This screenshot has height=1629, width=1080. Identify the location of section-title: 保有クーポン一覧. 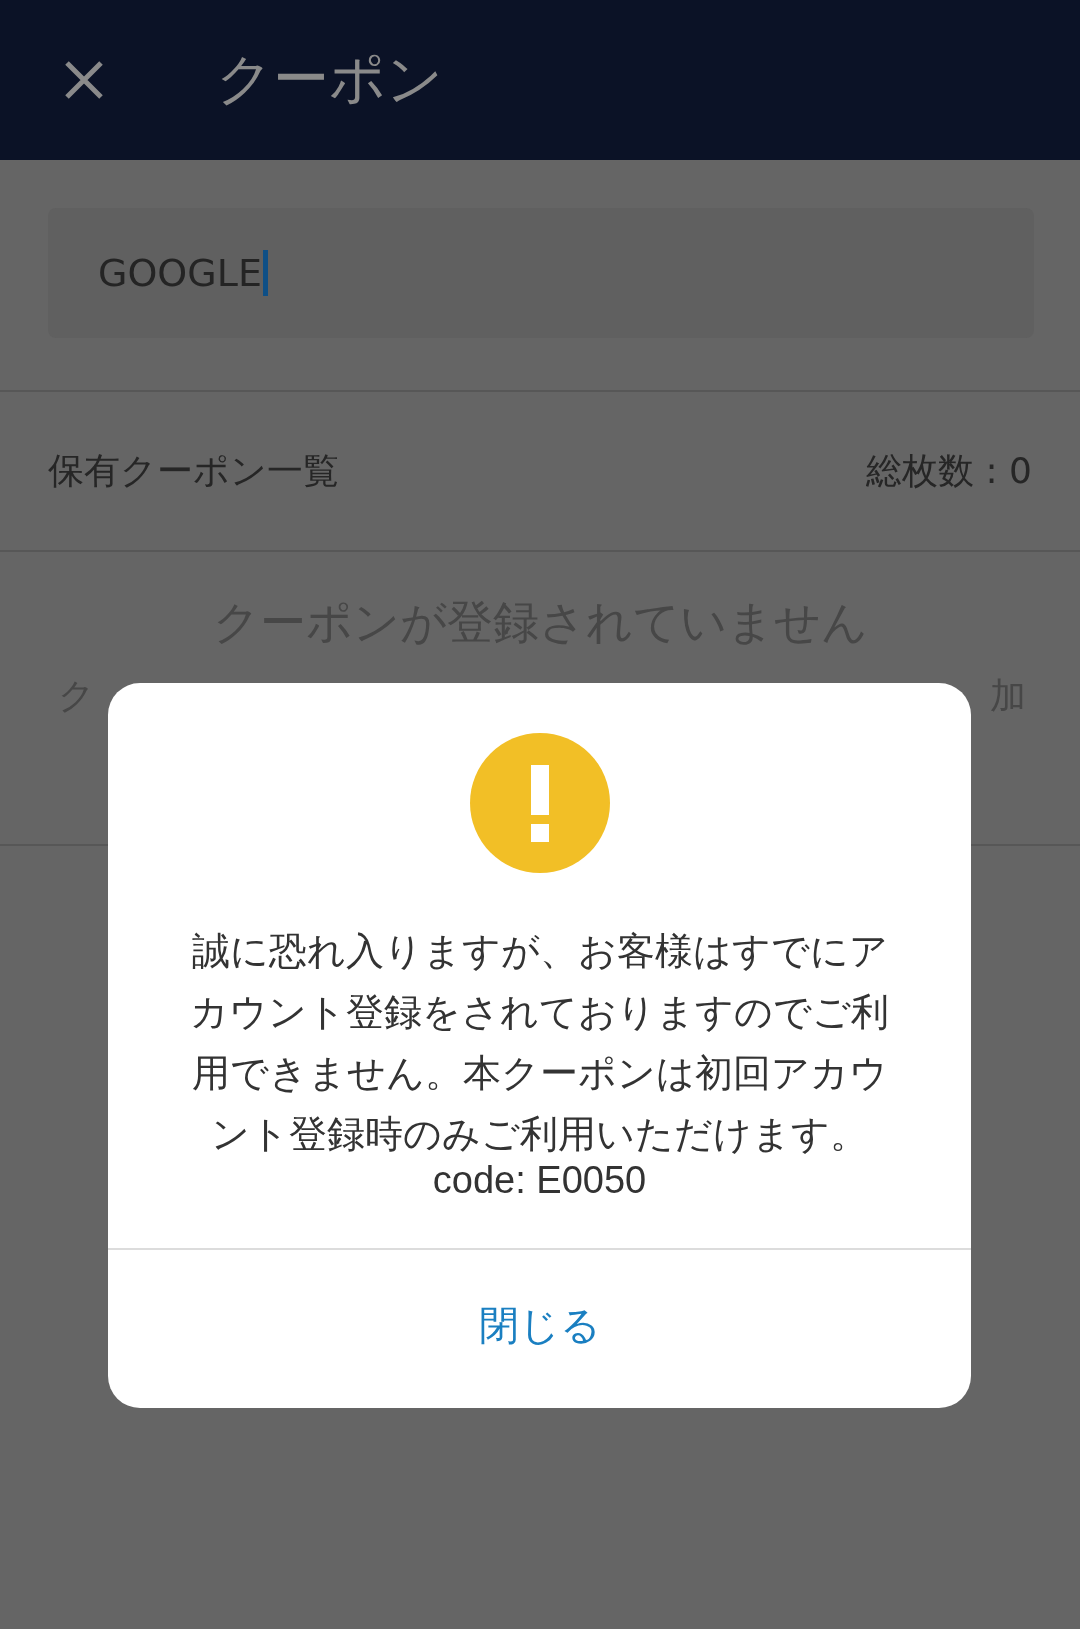
(193, 470).